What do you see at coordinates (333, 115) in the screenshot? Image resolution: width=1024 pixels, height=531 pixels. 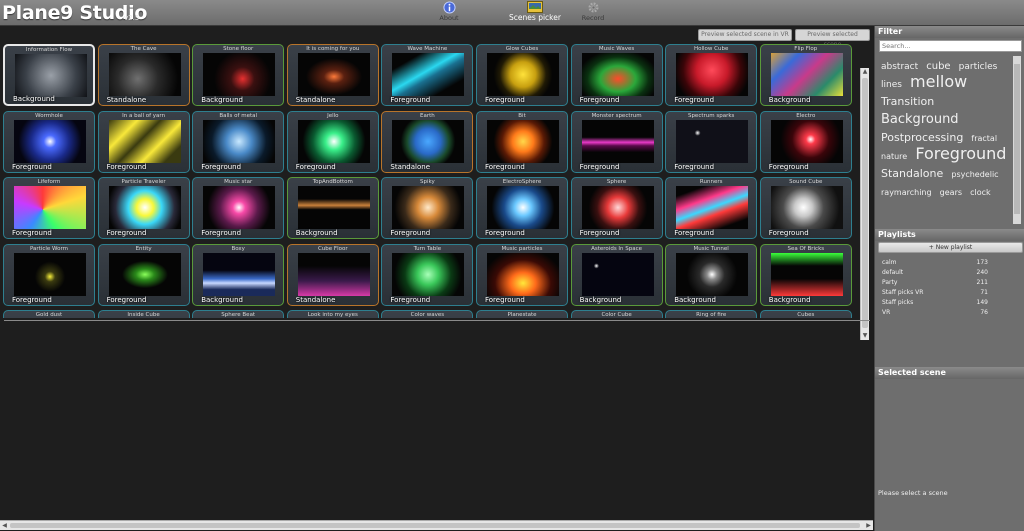 I see `scene-tile-name: Jello` at bounding box center [333, 115].